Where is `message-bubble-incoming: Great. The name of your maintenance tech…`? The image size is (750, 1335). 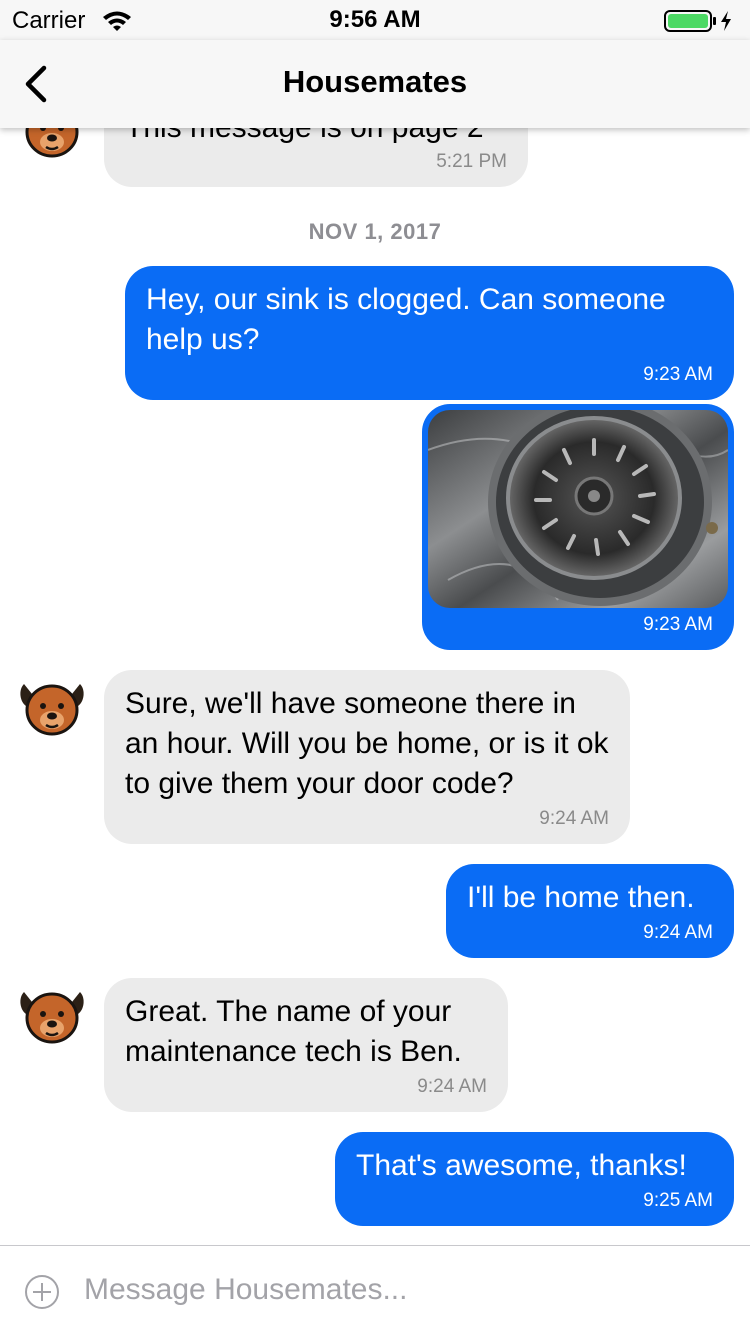
message-bubble-incoming: Great. The name of your maintenance tech… is located at coordinates (306, 1045).